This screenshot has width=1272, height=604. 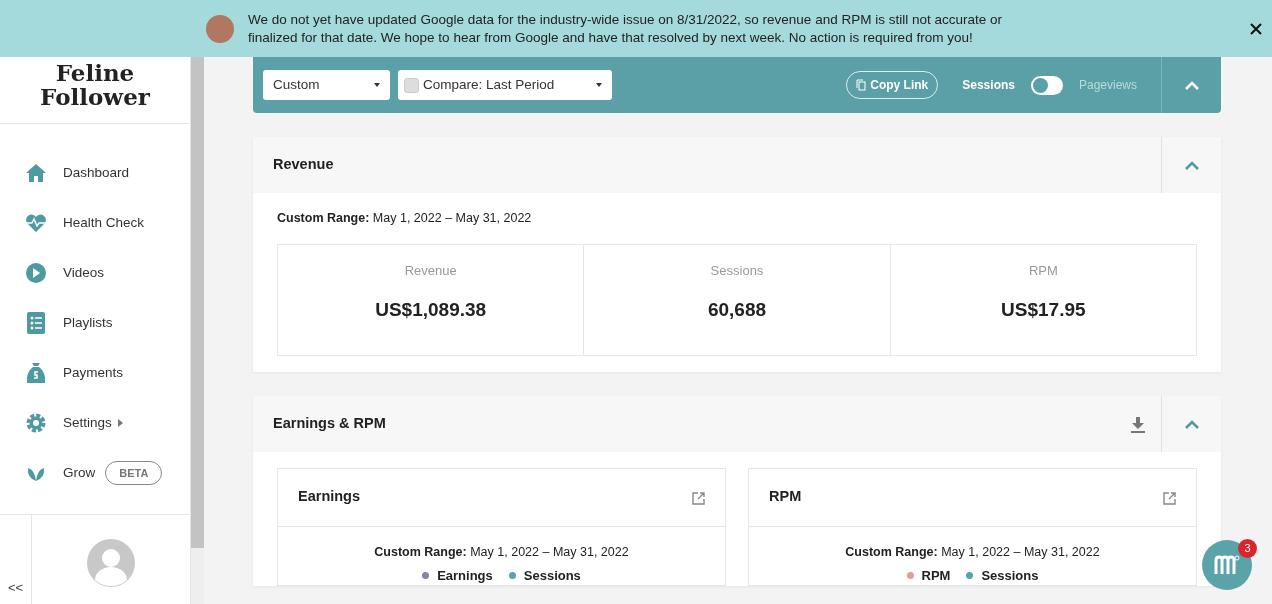 I want to click on stat-value: 60,688, so click(x=737, y=310).